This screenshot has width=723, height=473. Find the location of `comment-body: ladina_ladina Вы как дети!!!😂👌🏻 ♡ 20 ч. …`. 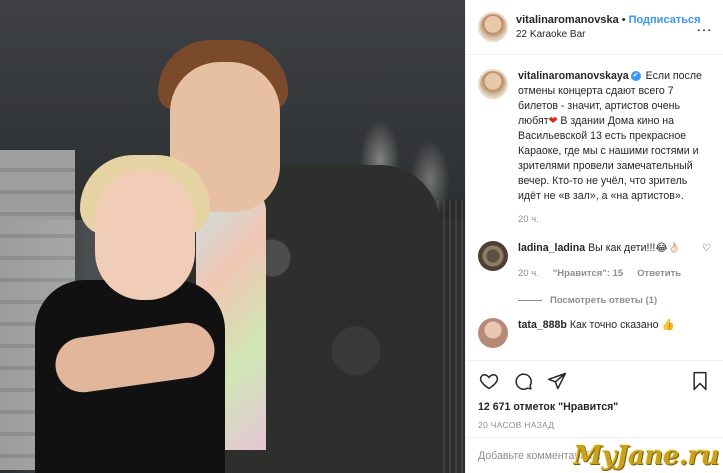

comment-body: ladina_ladina Вы как дети!!!😂👌🏻 ♡ 20 ч. … is located at coordinates (614, 261).